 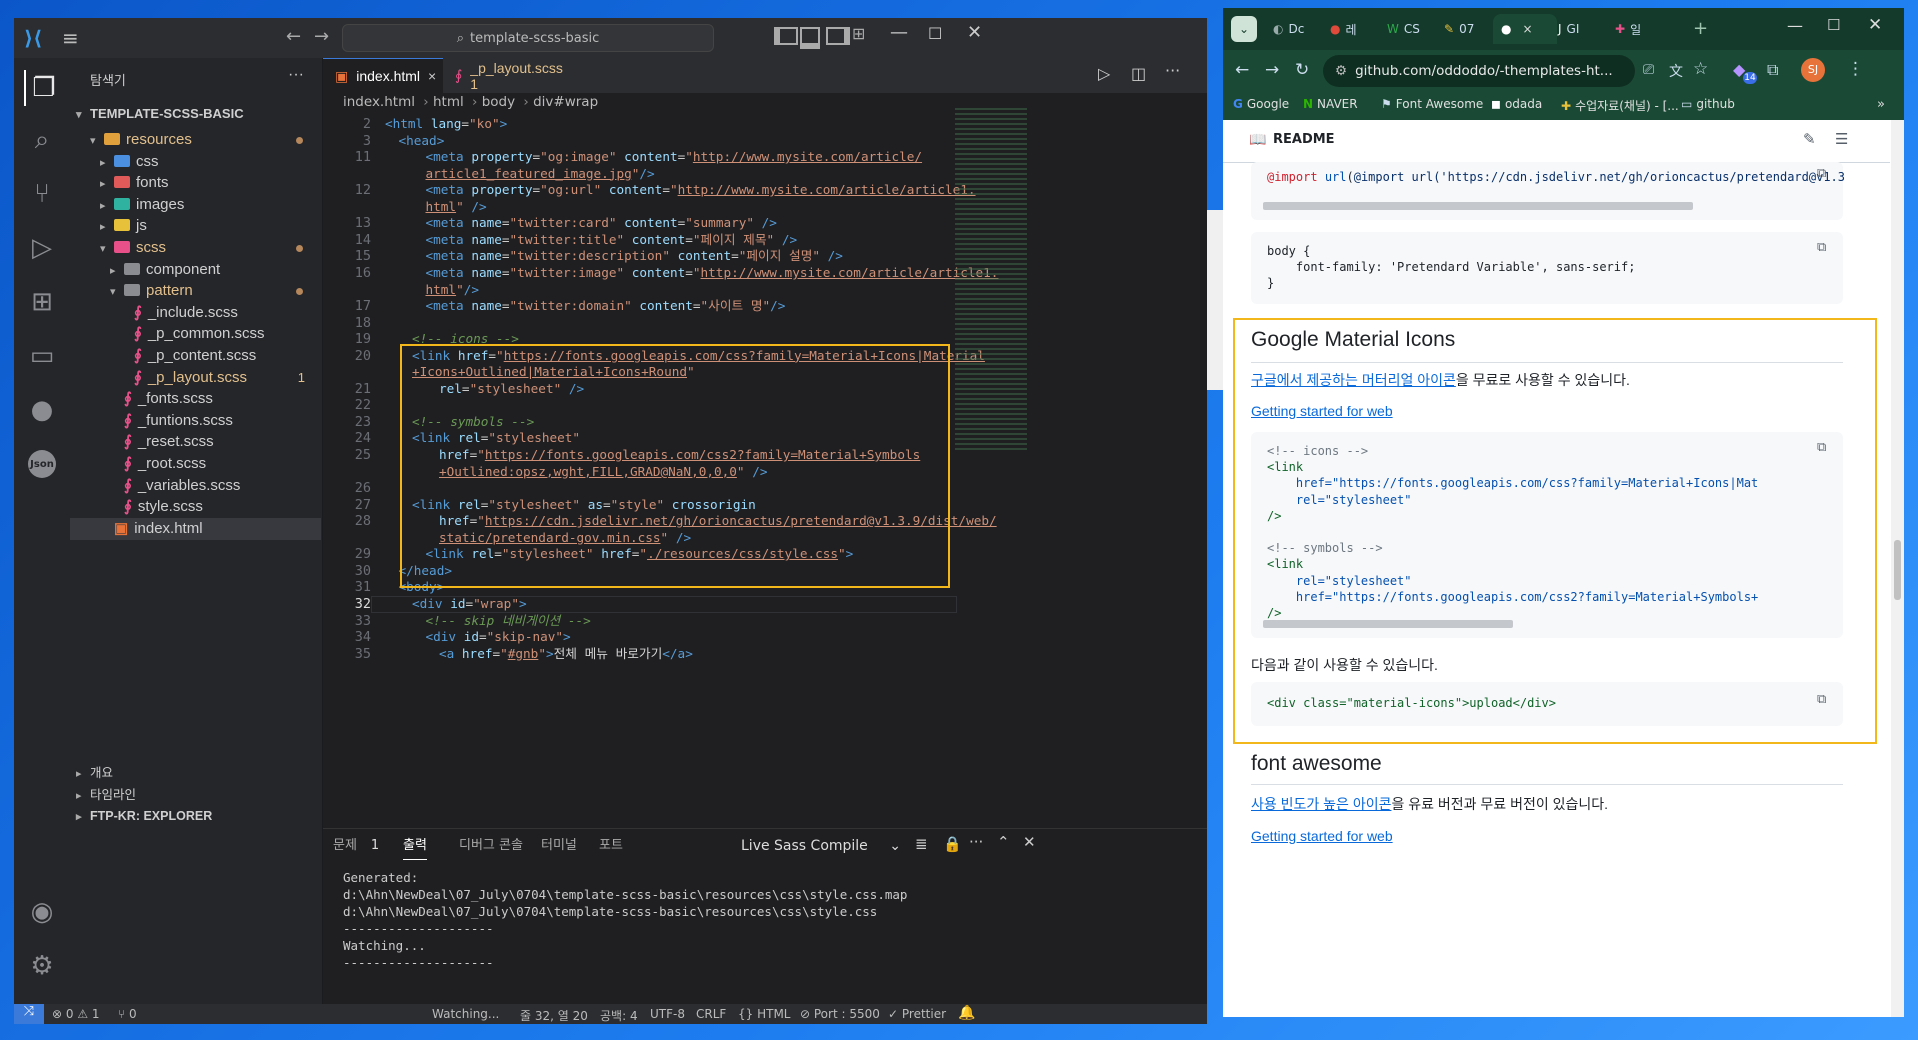 What do you see at coordinates (1261, 104) in the screenshot?
I see `bookmark-0: G Google` at bounding box center [1261, 104].